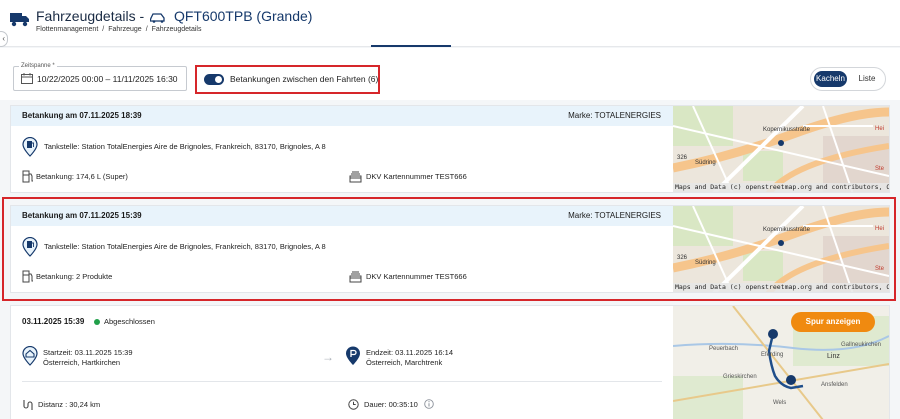  Describe the element at coordinates (129, 321) in the screenshot. I see `trip-status: Abgeschlossen` at that location.